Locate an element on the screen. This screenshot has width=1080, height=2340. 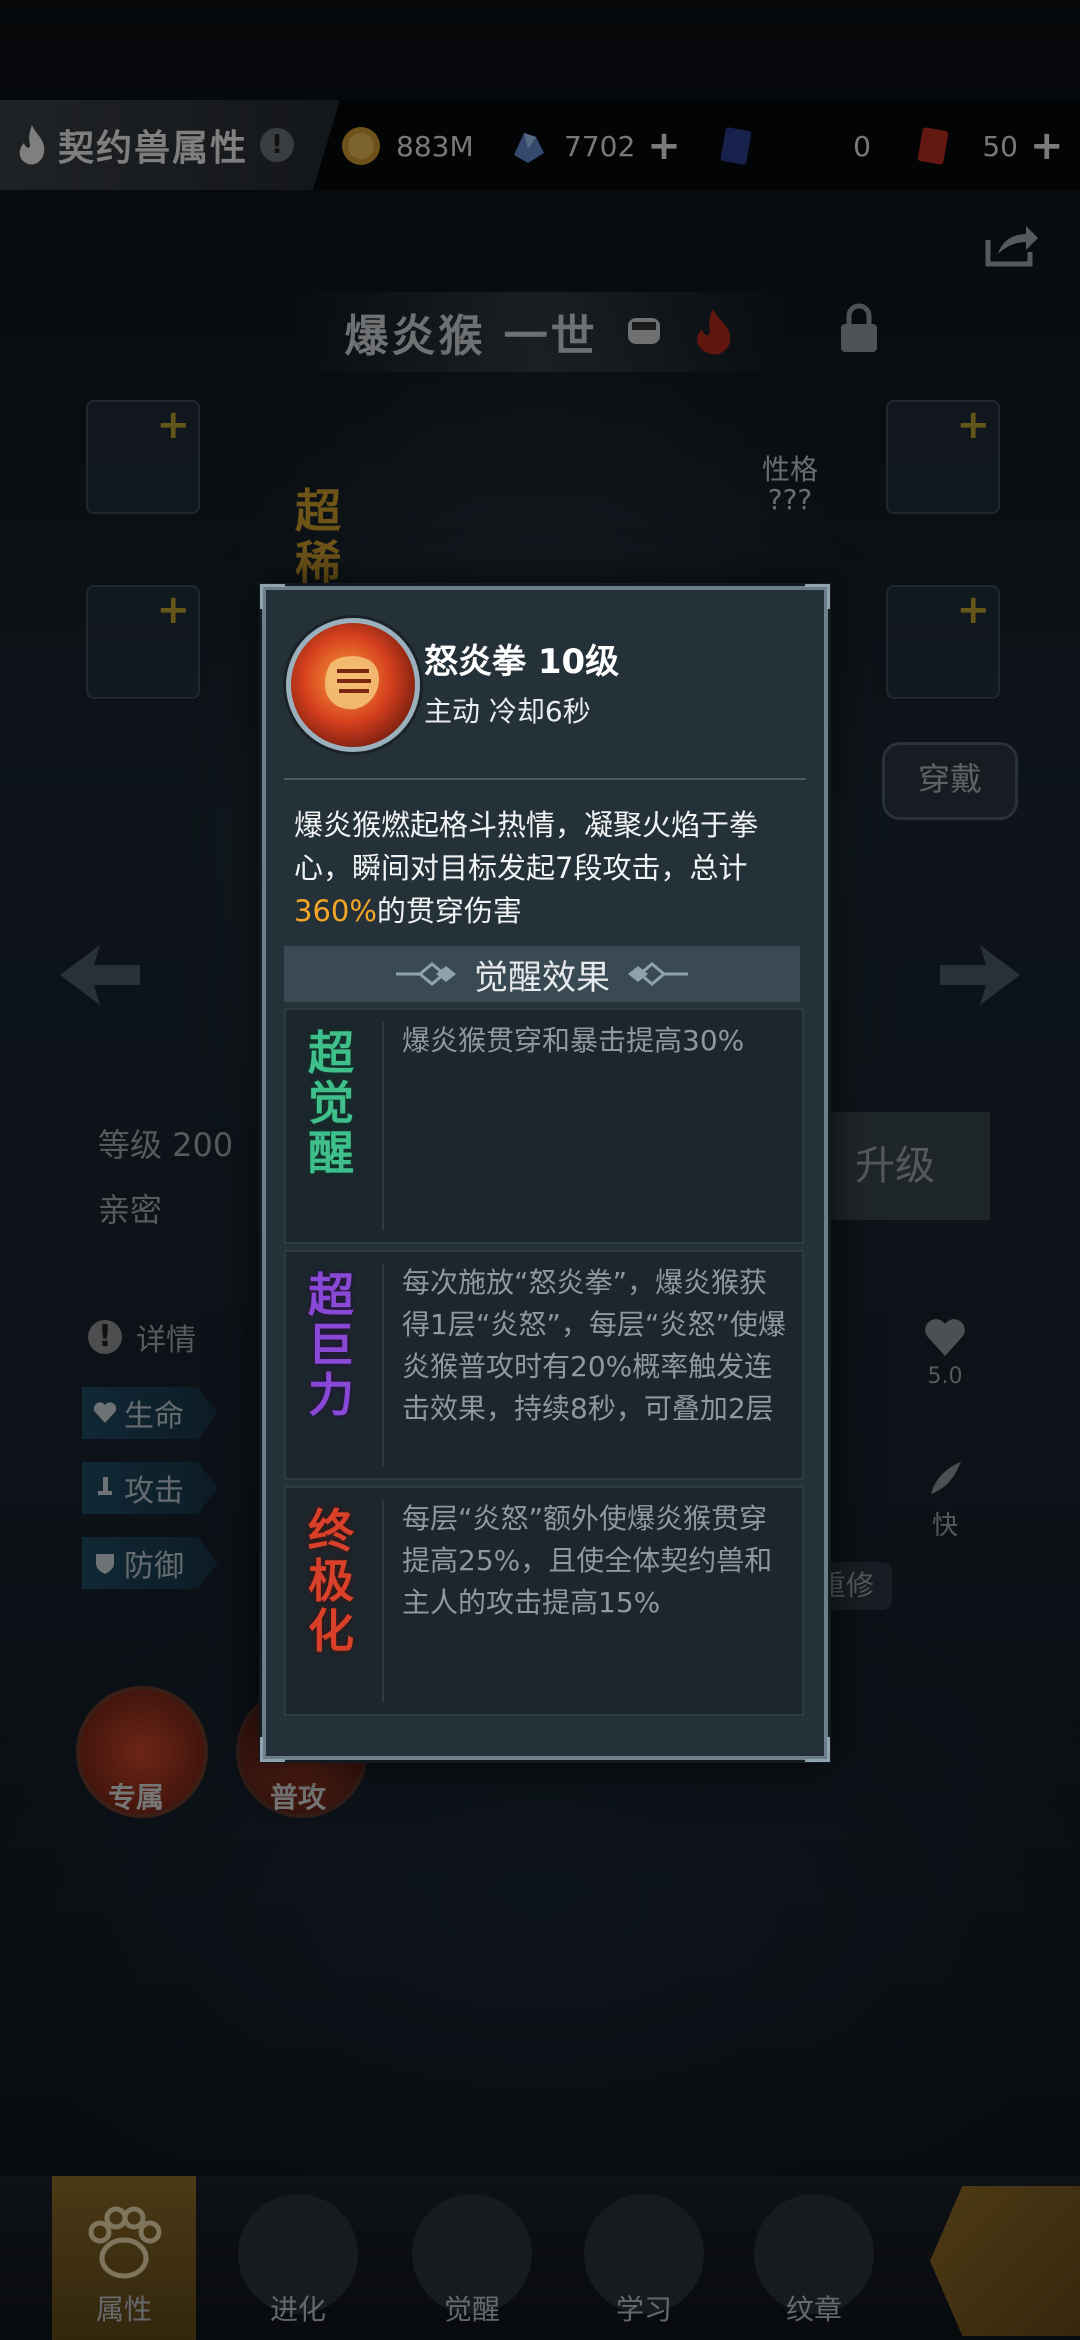
awaken-badge: 超觉醒 is located at coordinates (331, 1103).